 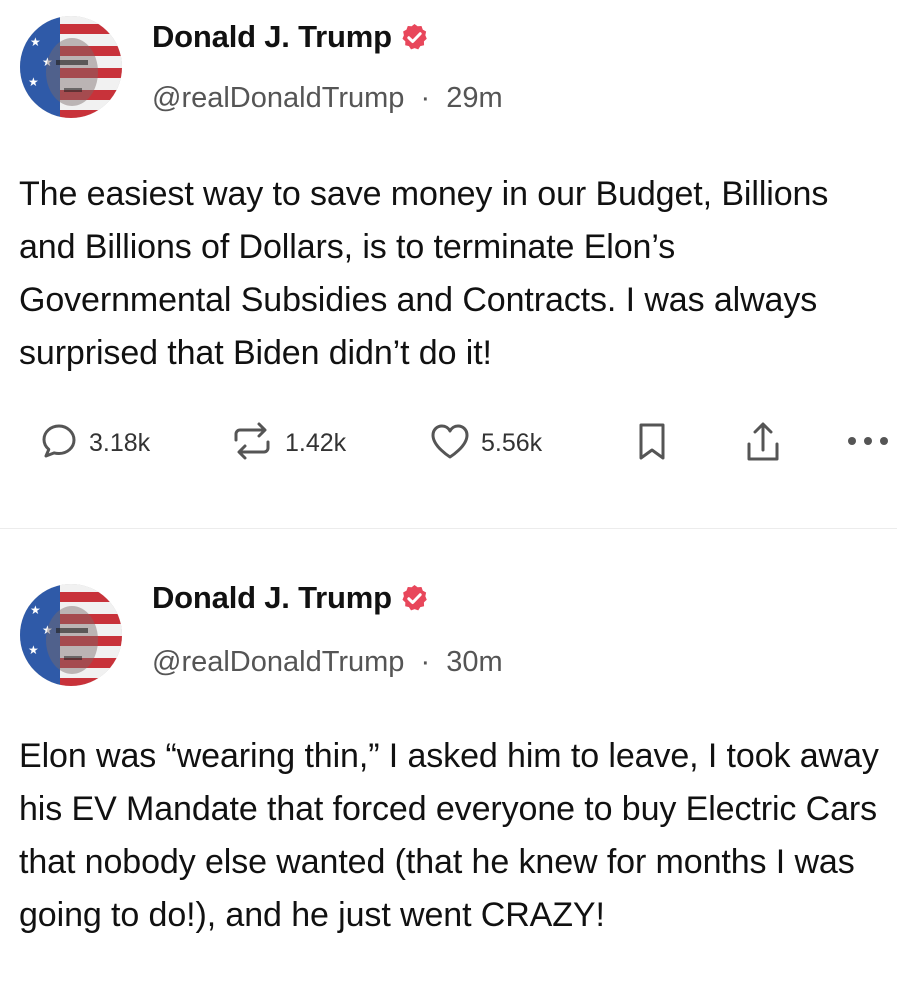 What do you see at coordinates (474, 98) in the screenshot?
I see `post-timestamp: 29m` at bounding box center [474, 98].